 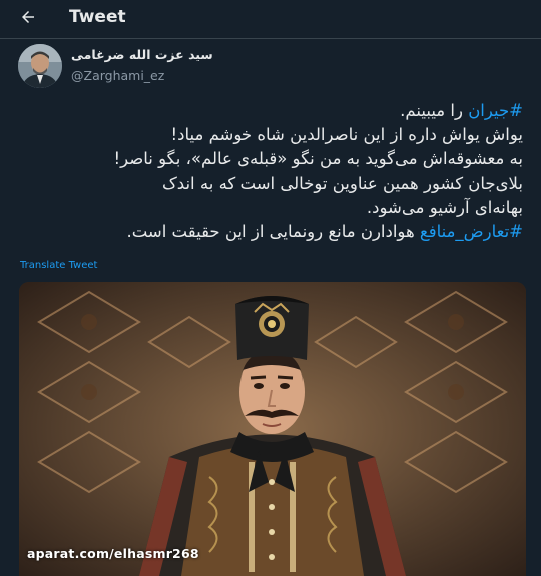 I want to click on top-bar: Tweet, so click(x=270, y=19).